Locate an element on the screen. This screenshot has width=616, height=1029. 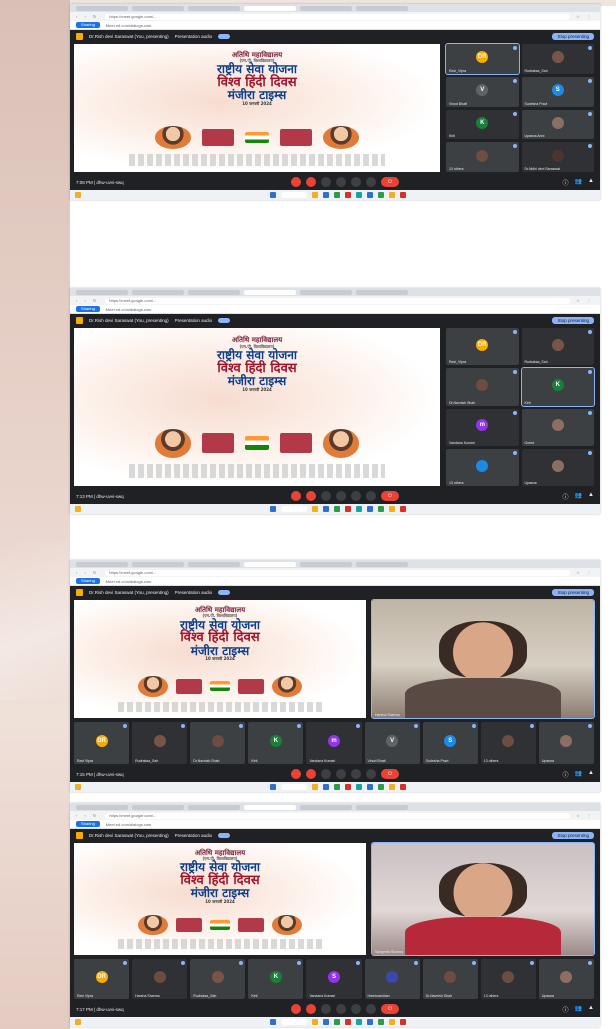
participant-tile: Dr.Nidhi devi Saraswat is located at coordinates (557, 157).